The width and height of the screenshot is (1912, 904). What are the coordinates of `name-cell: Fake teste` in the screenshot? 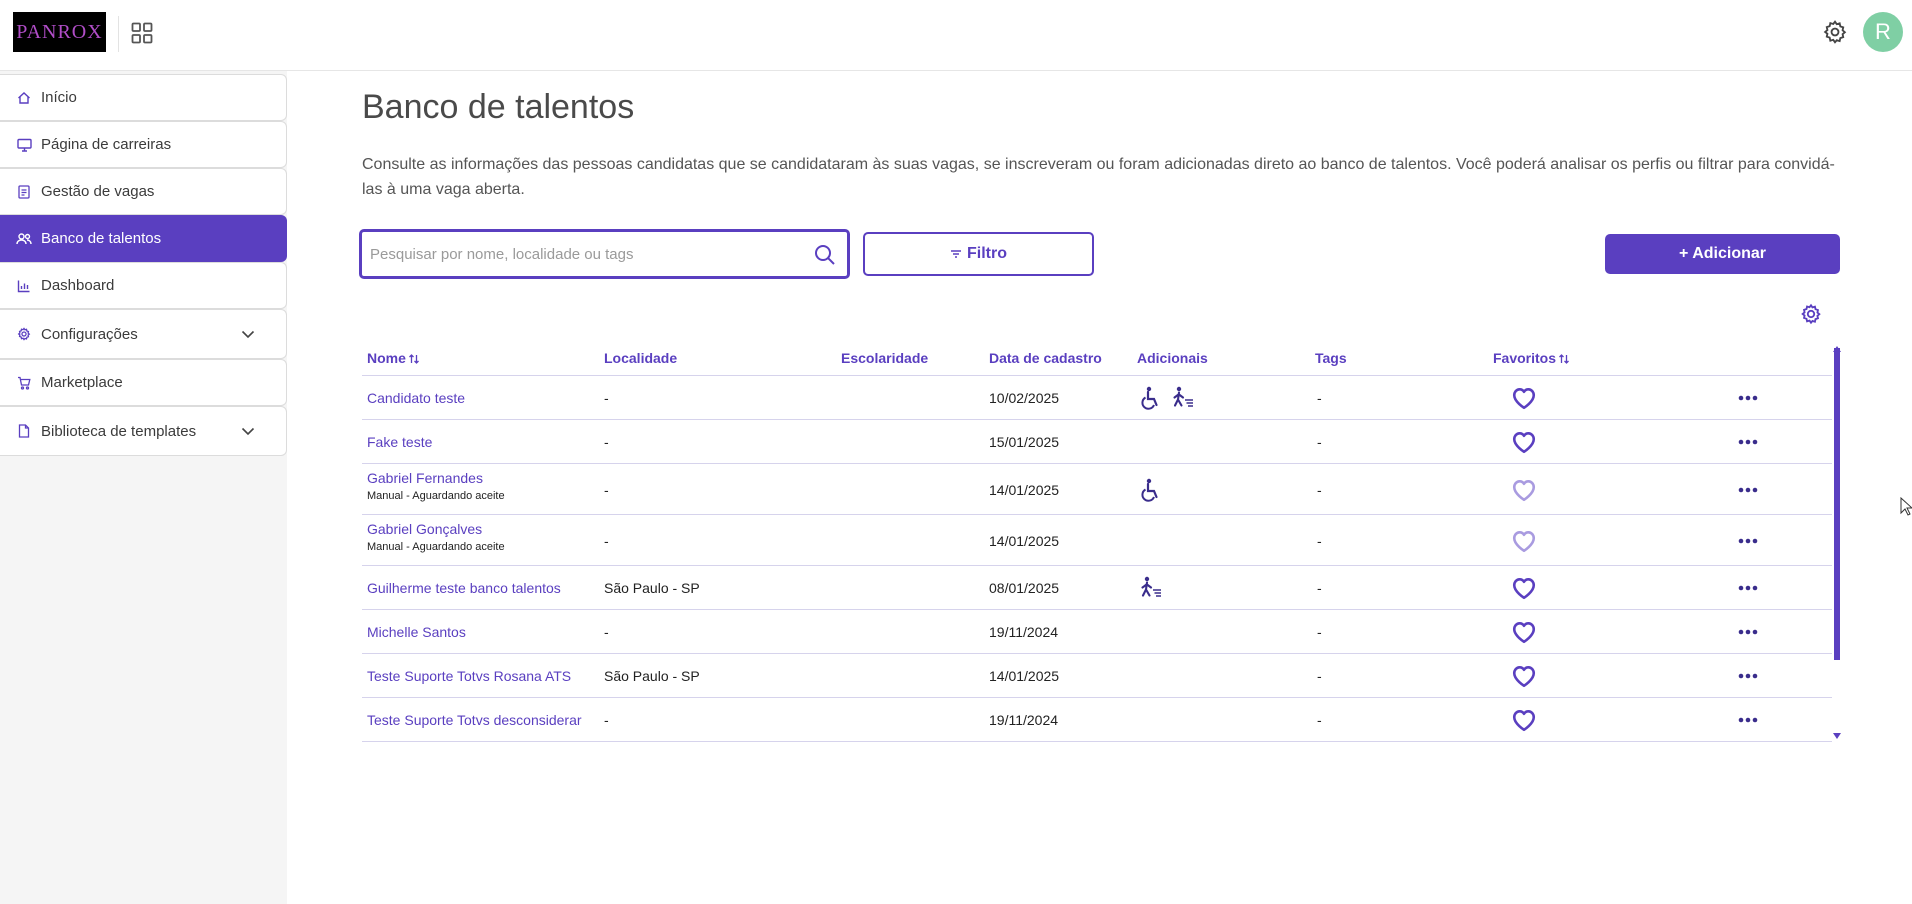 It's located at (399, 442).